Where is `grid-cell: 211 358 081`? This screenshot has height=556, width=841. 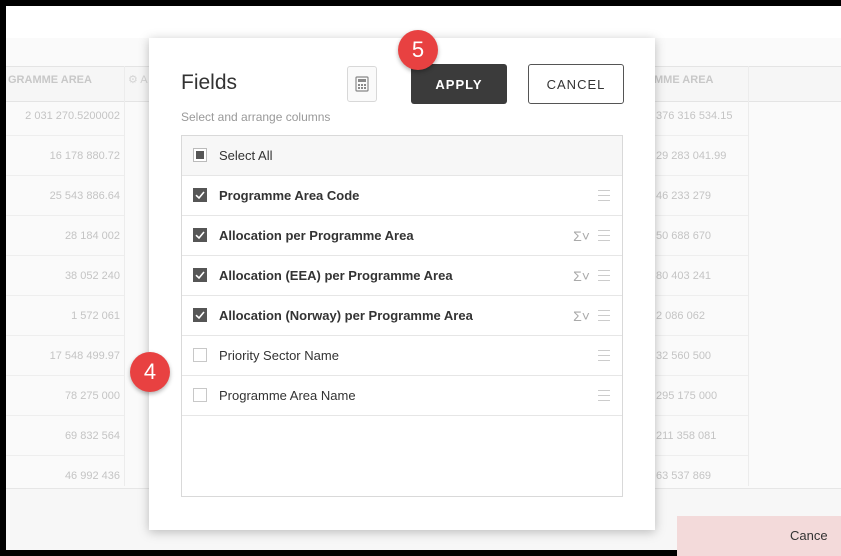 grid-cell: 211 358 081 is located at coordinates (700, 436).